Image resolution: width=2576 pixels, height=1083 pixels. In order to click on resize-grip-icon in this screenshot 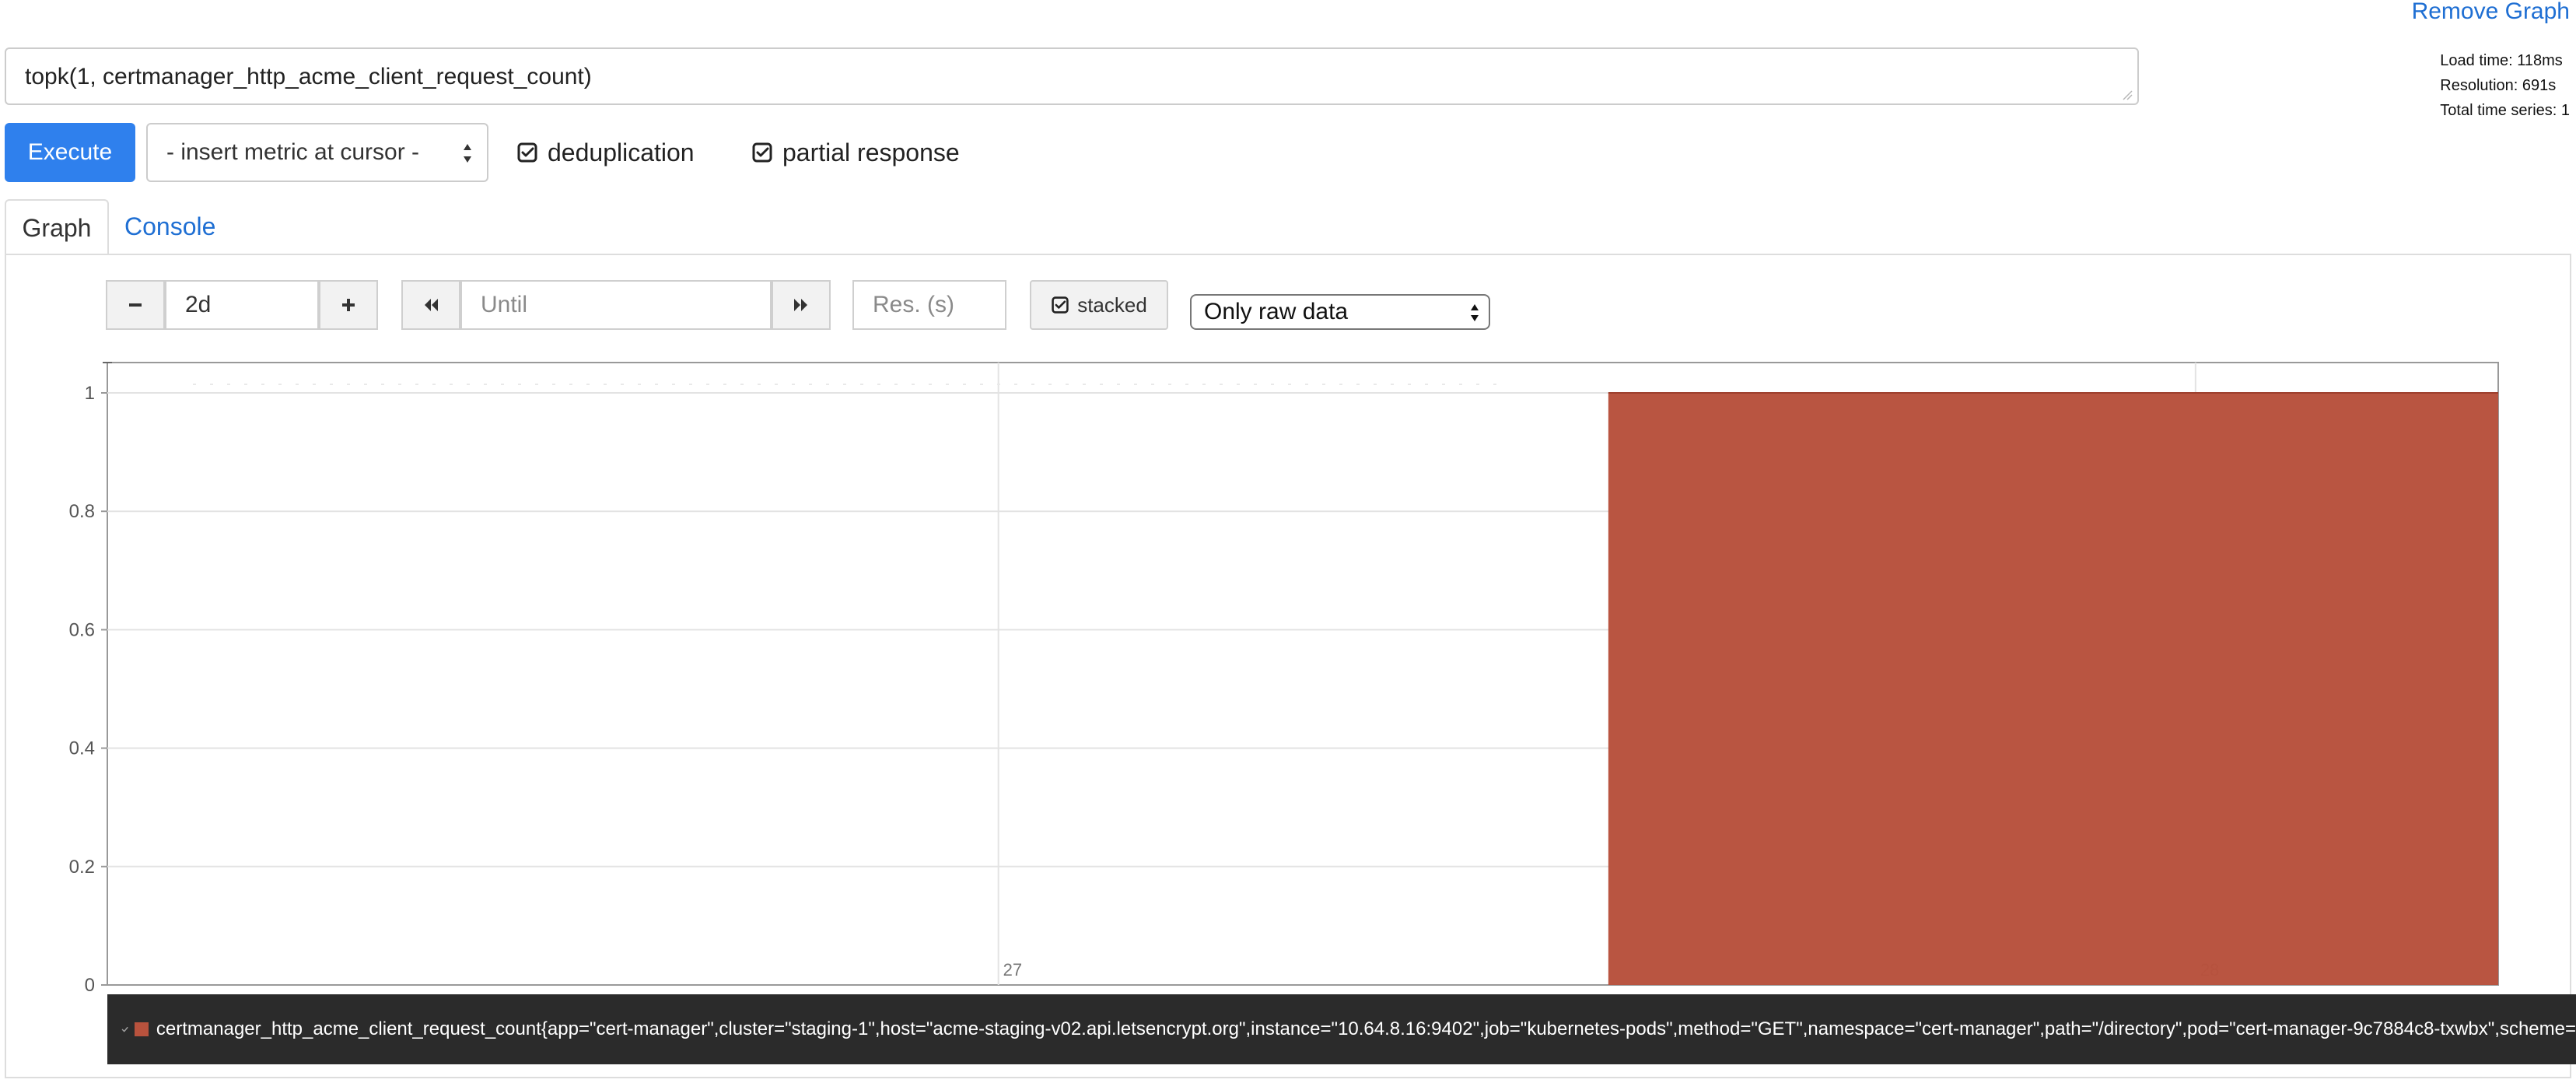, I will do `click(2127, 94)`.